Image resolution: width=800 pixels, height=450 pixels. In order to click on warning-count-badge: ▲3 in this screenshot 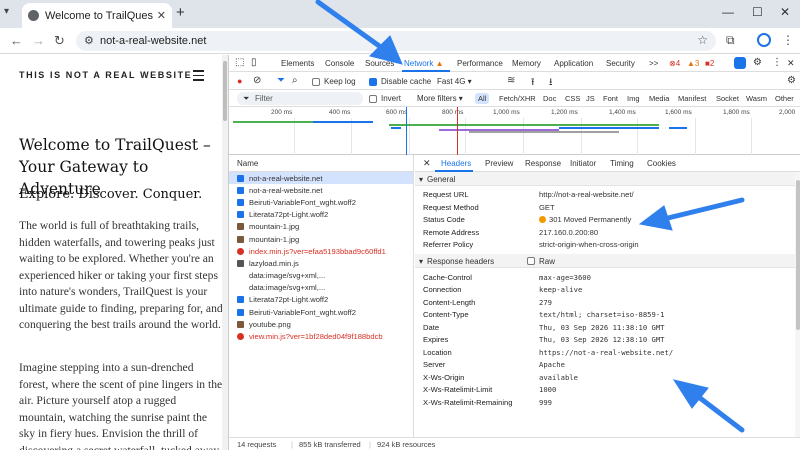, I will do `click(693, 63)`.